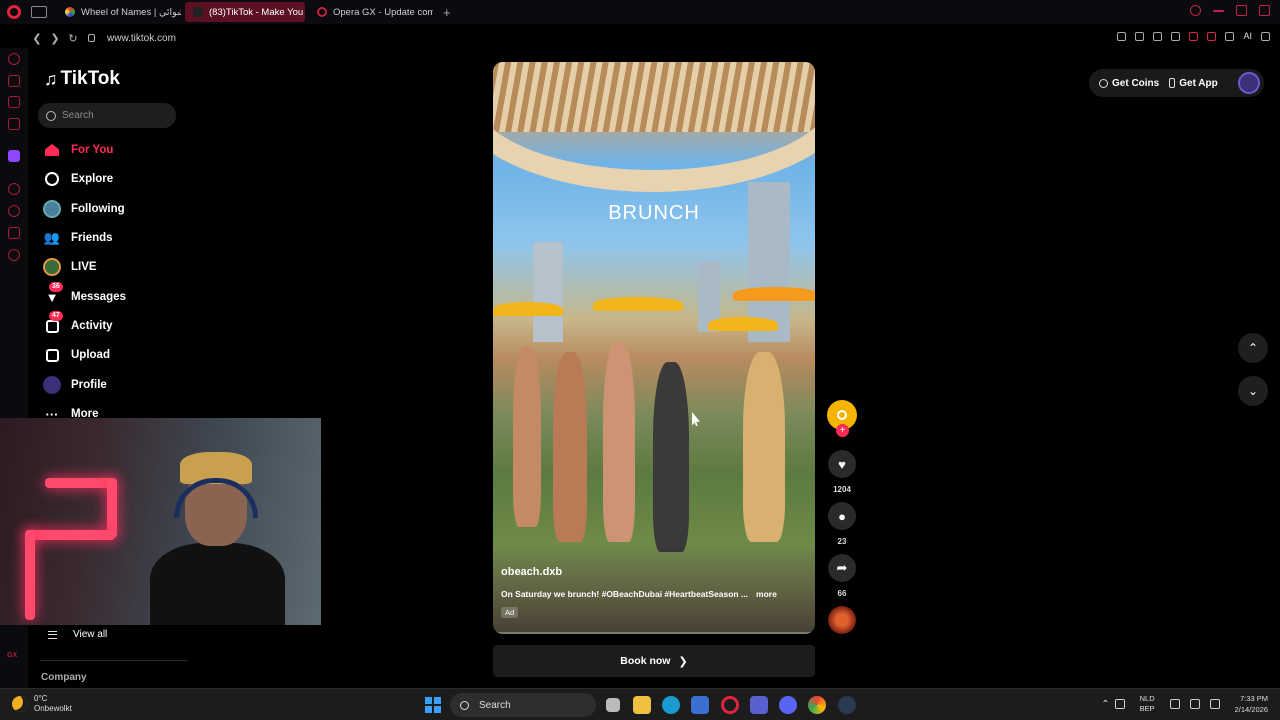 This screenshot has width=1280, height=720. I want to click on view-all-link: View all, so click(77, 634).